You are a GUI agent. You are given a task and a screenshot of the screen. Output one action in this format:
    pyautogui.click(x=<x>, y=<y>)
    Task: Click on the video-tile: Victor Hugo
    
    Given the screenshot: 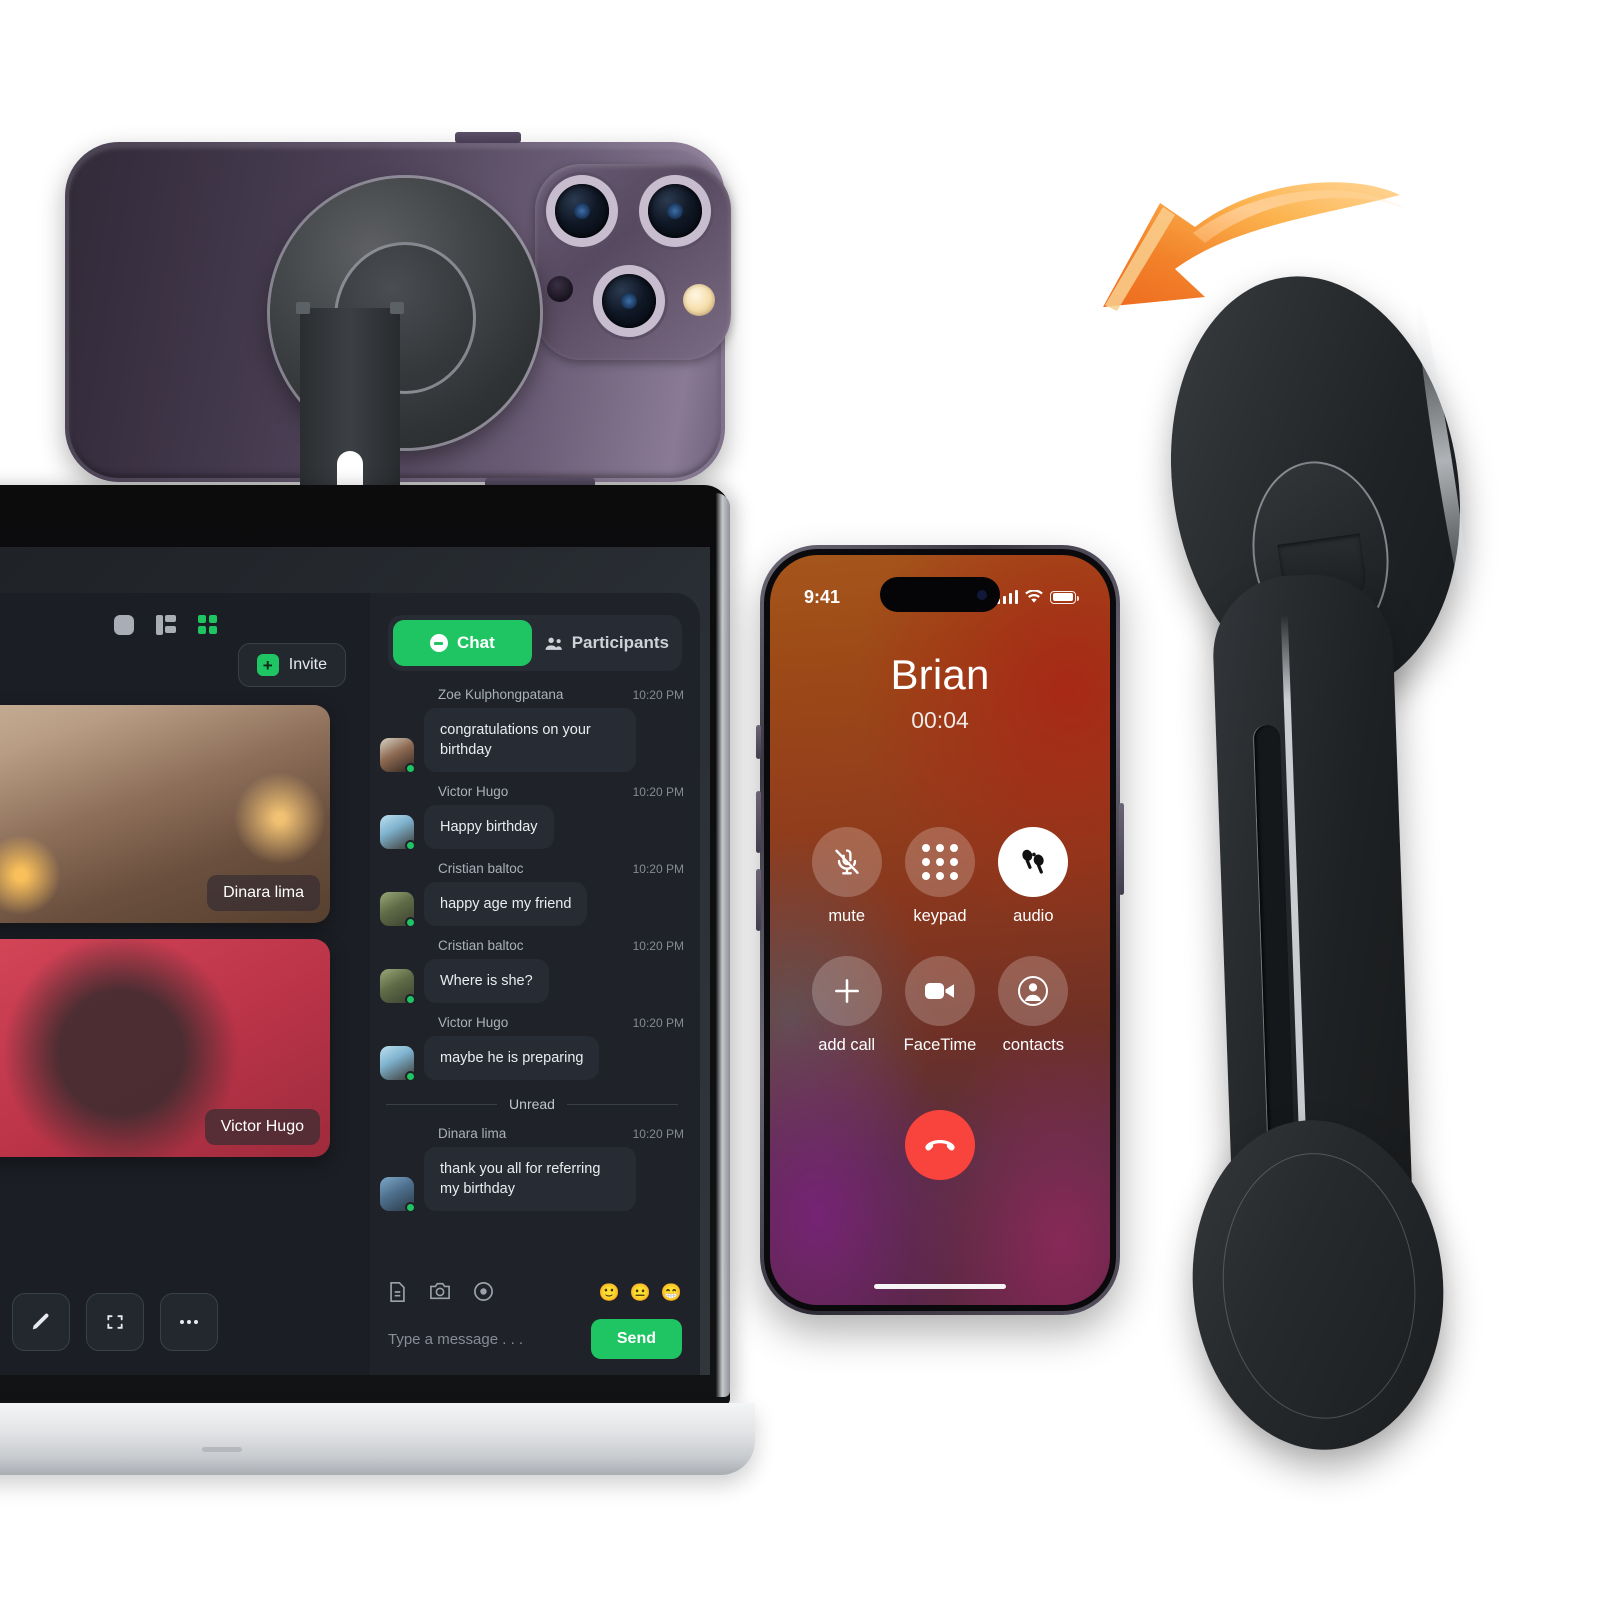 What is the action you would take?
    pyautogui.click(x=165, y=1048)
    